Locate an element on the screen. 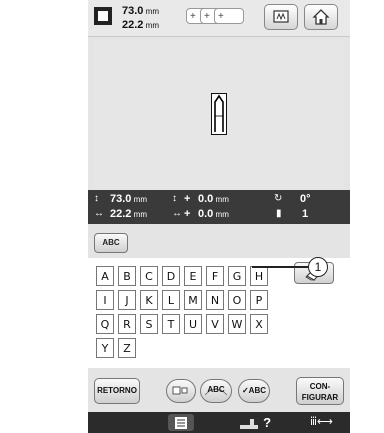  arc-text-label: ABC is located at coordinates (216, 389).